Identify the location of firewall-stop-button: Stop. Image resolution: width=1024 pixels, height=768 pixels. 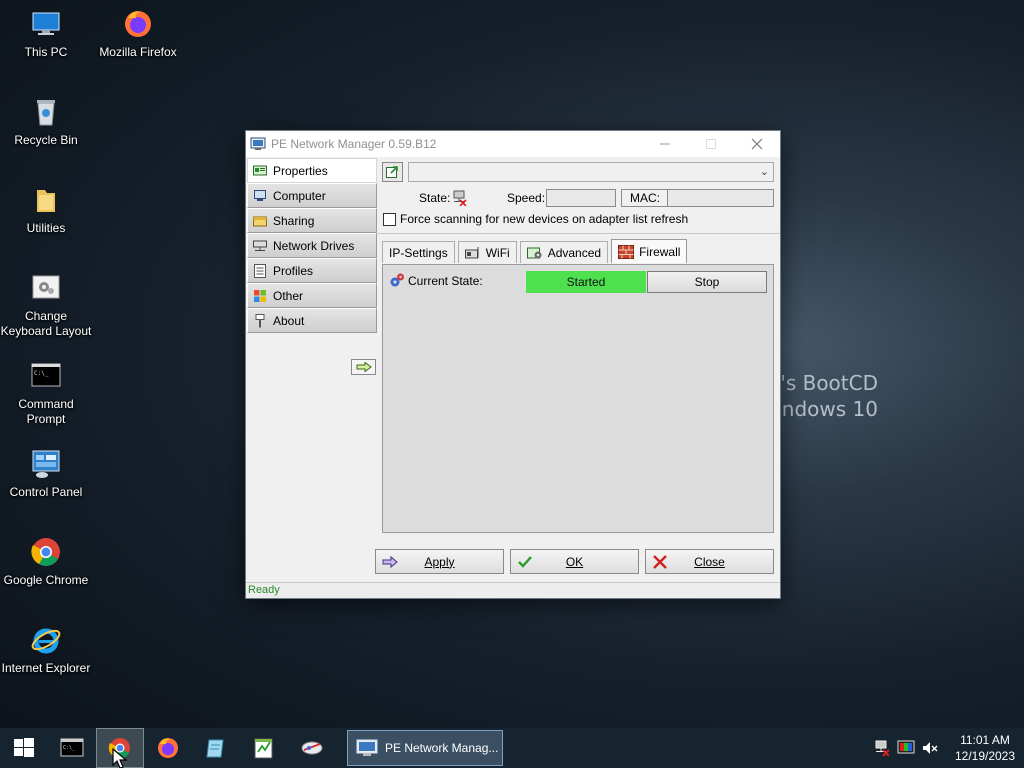
(707, 282).